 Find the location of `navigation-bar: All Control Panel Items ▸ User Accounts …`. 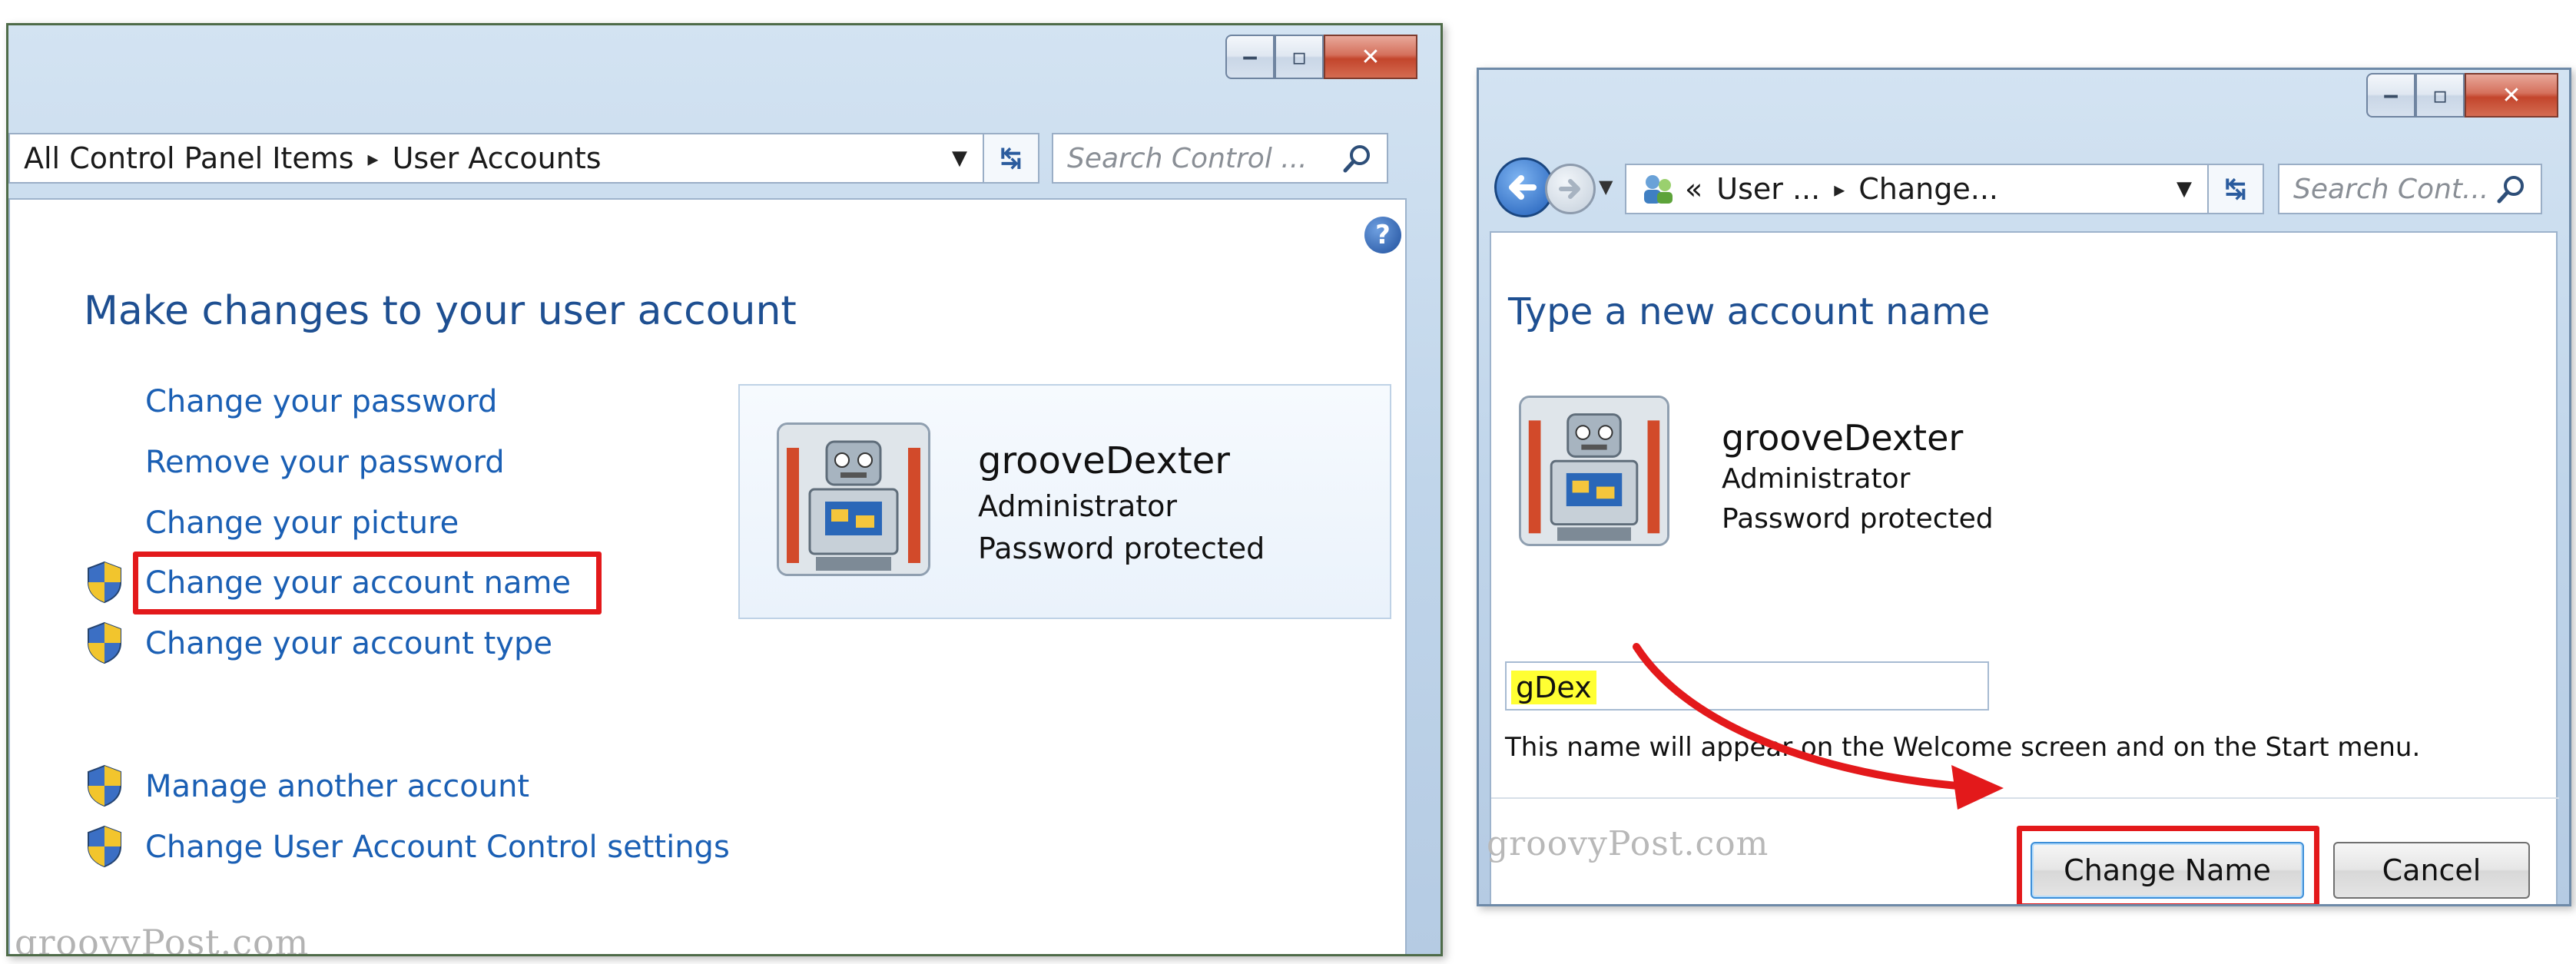

navigation-bar: All Control Panel Items ▸ User Accounts … is located at coordinates (698, 158).